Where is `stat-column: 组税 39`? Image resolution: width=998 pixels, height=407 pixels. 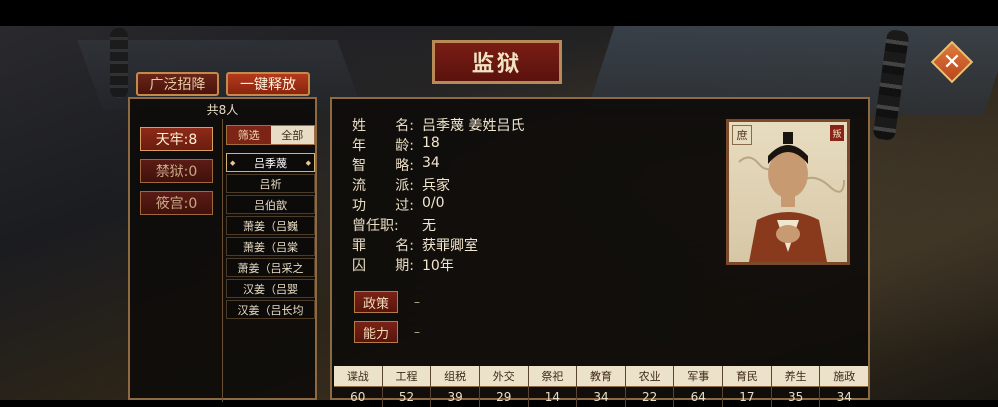
stat-column: 组税 39 is located at coordinates (454, 386).